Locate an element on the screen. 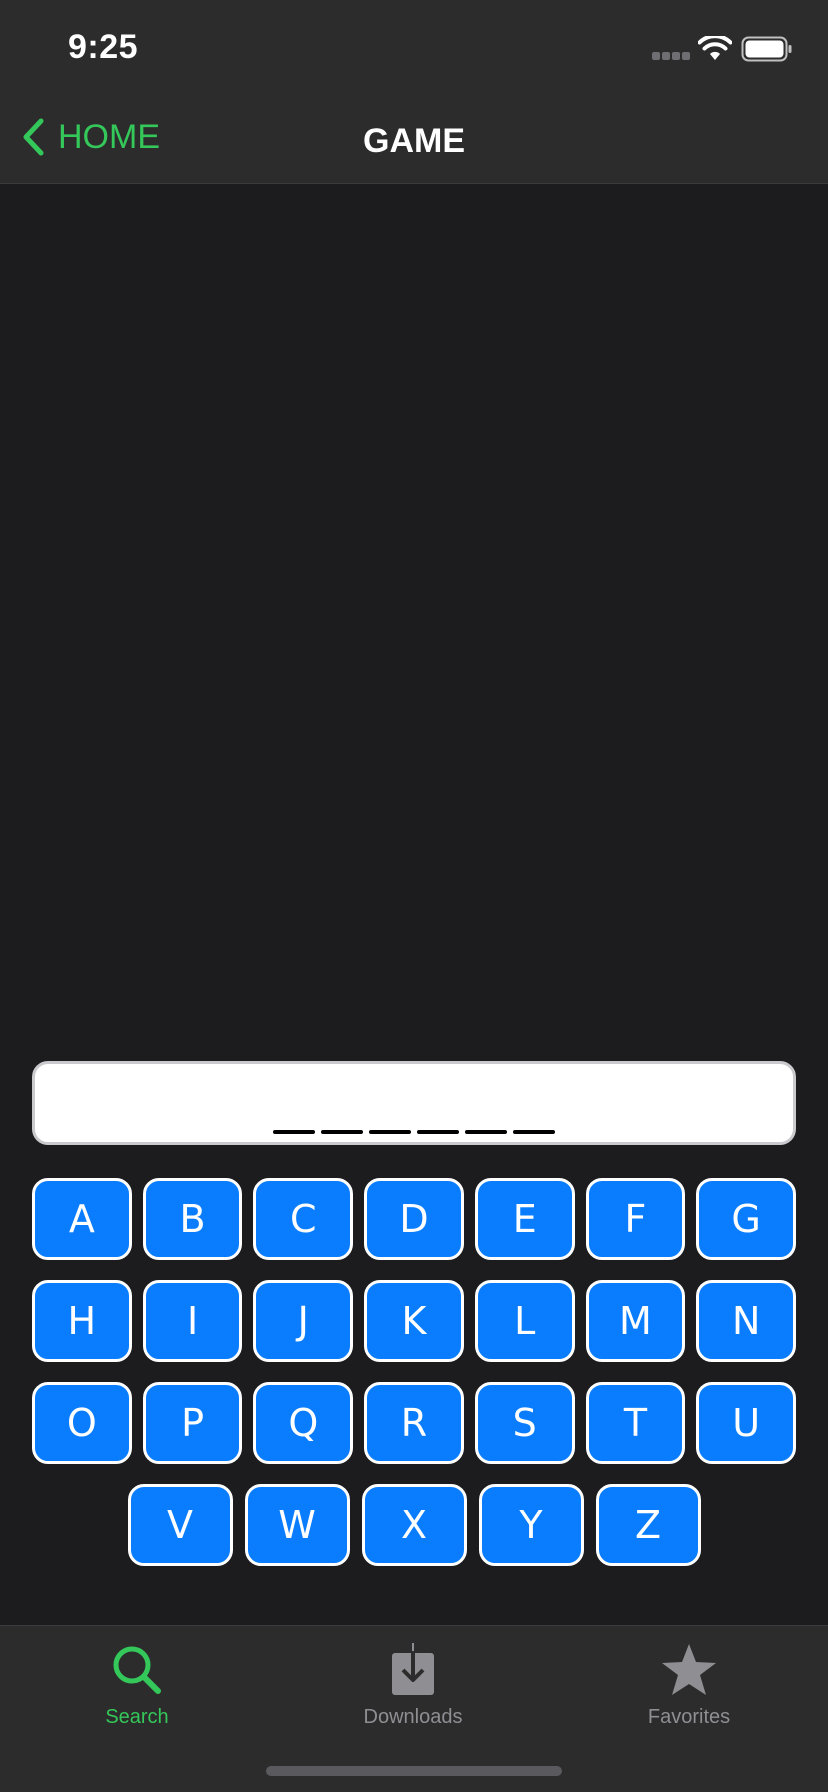 The image size is (828, 1792). tab-bar: Search Downloads Favorites is located at coordinates (414, 1708).